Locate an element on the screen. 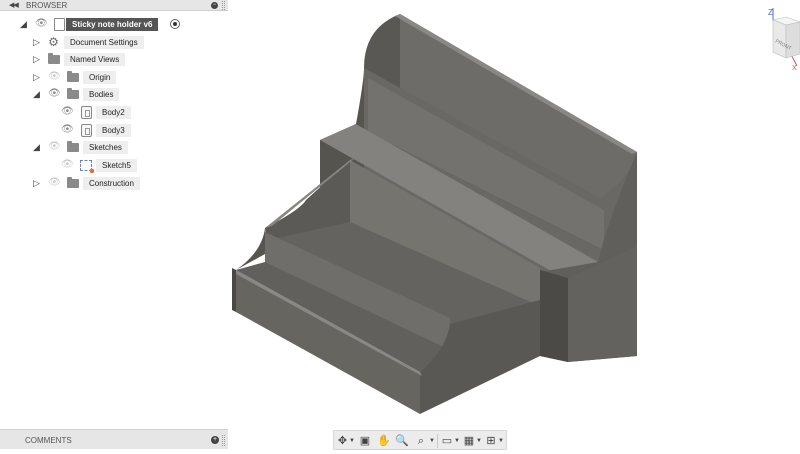 This screenshot has height=454, width=800. viewcube-x-label: X is located at coordinates (794, 67).